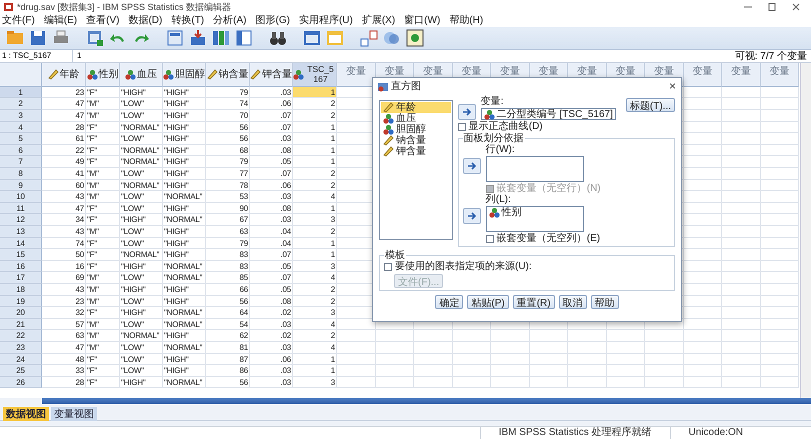 The width and height of the screenshot is (811, 439). I want to click on close-icon, so click(796, 7).